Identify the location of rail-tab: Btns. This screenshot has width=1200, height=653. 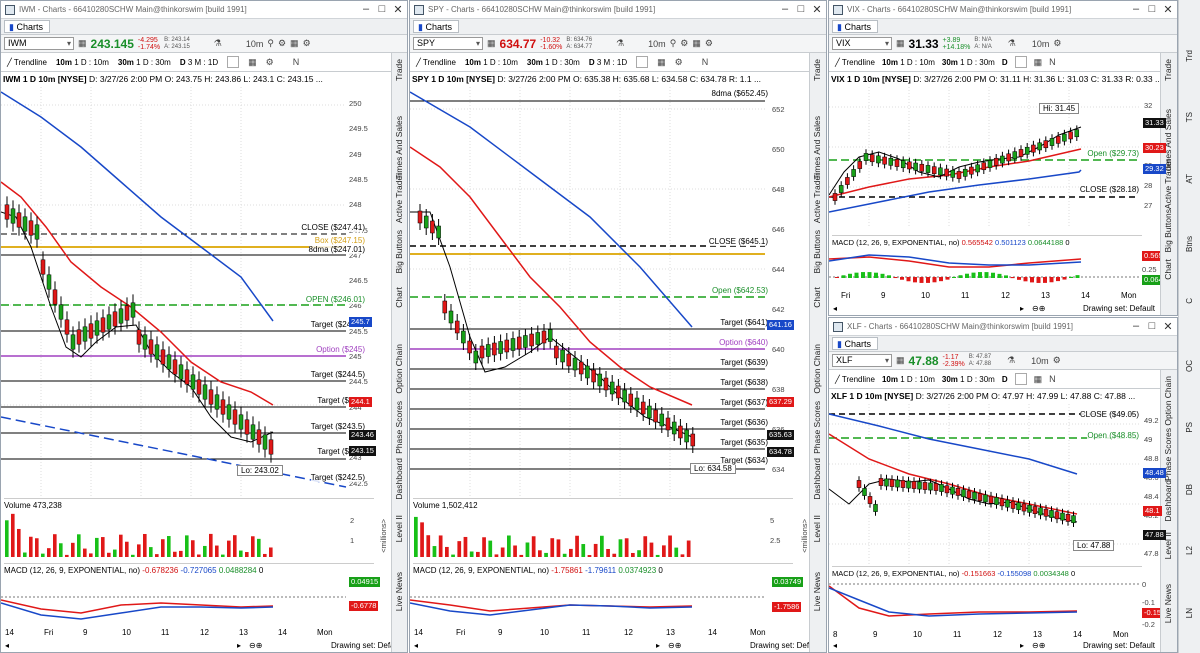
(1189, 244).